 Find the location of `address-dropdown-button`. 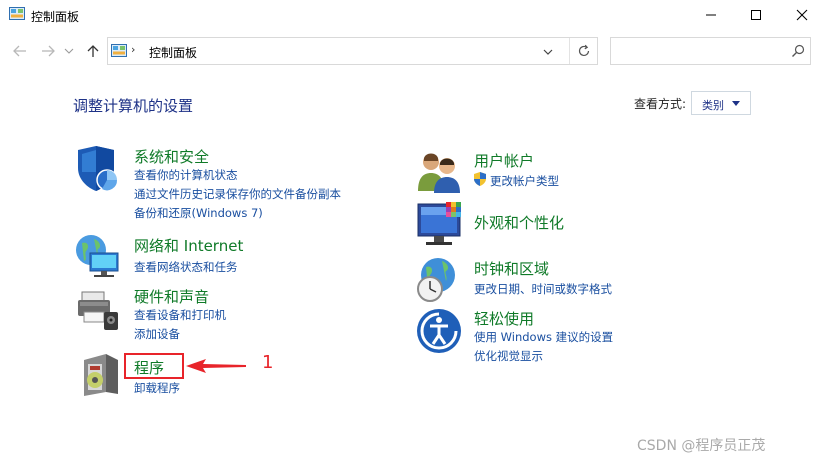

address-dropdown-button is located at coordinates (548, 52).